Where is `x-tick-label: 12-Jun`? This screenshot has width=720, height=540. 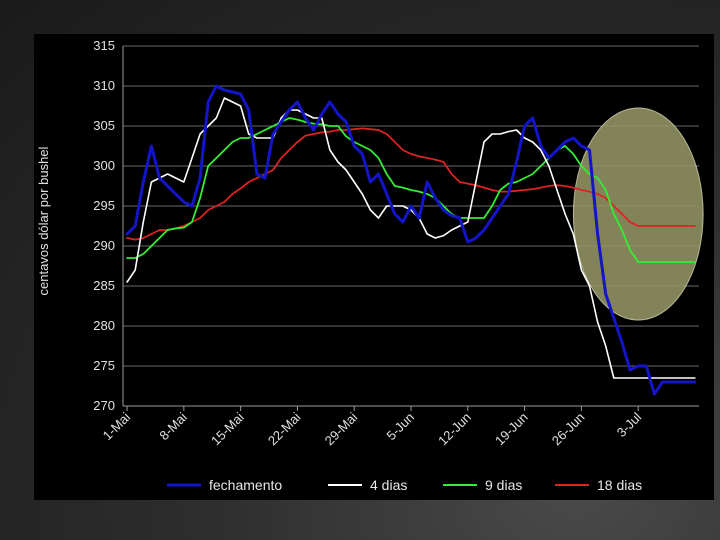
x-tick-label: 12-Jun is located at coordinates (454, 429).